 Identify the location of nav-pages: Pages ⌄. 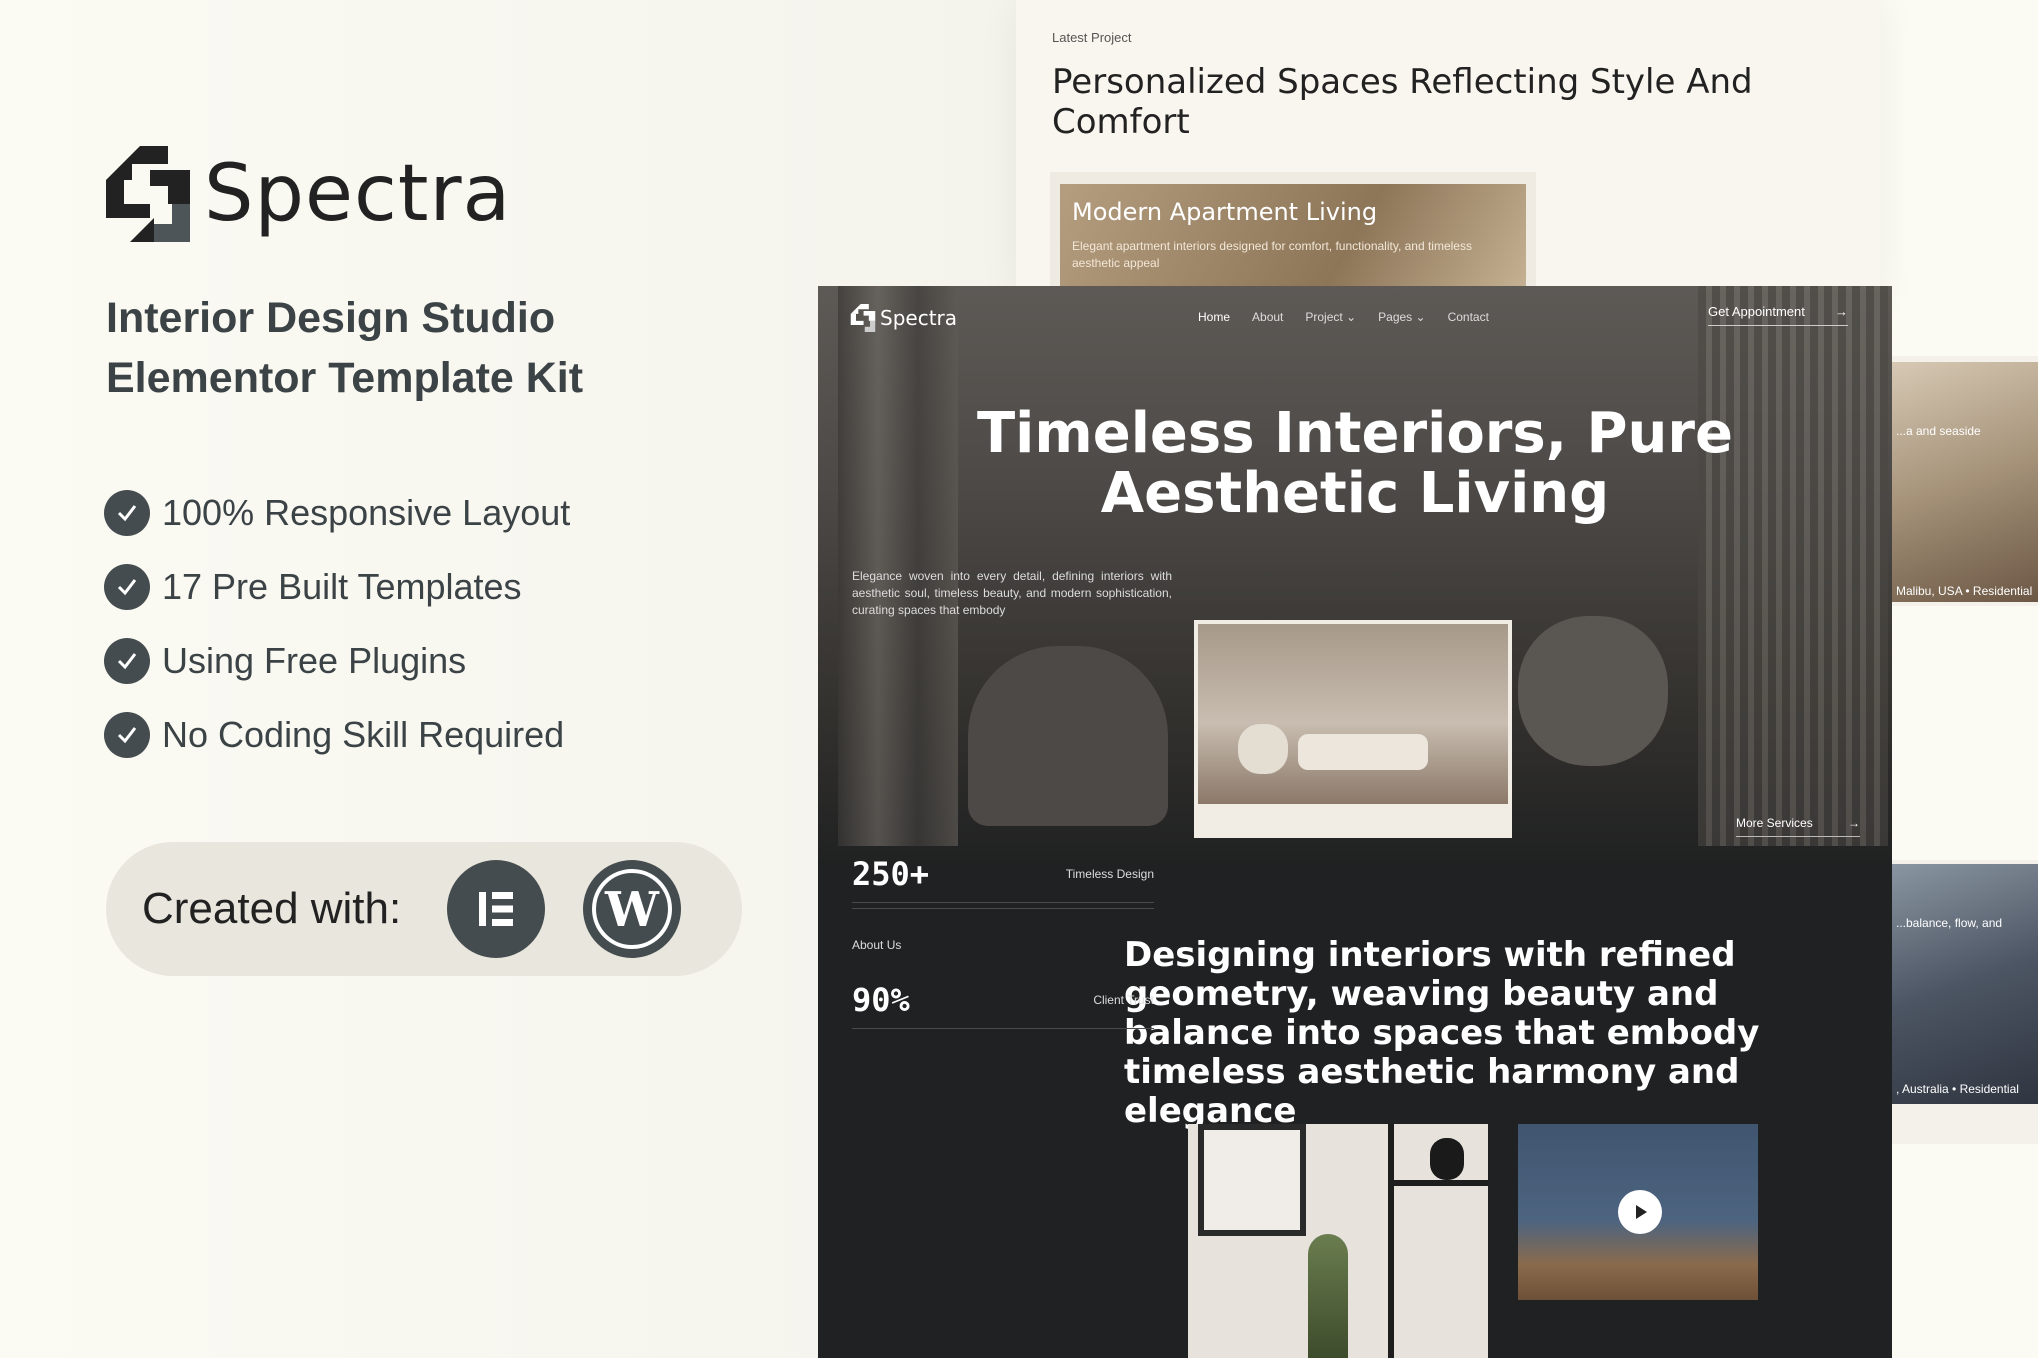
(1401, 317).